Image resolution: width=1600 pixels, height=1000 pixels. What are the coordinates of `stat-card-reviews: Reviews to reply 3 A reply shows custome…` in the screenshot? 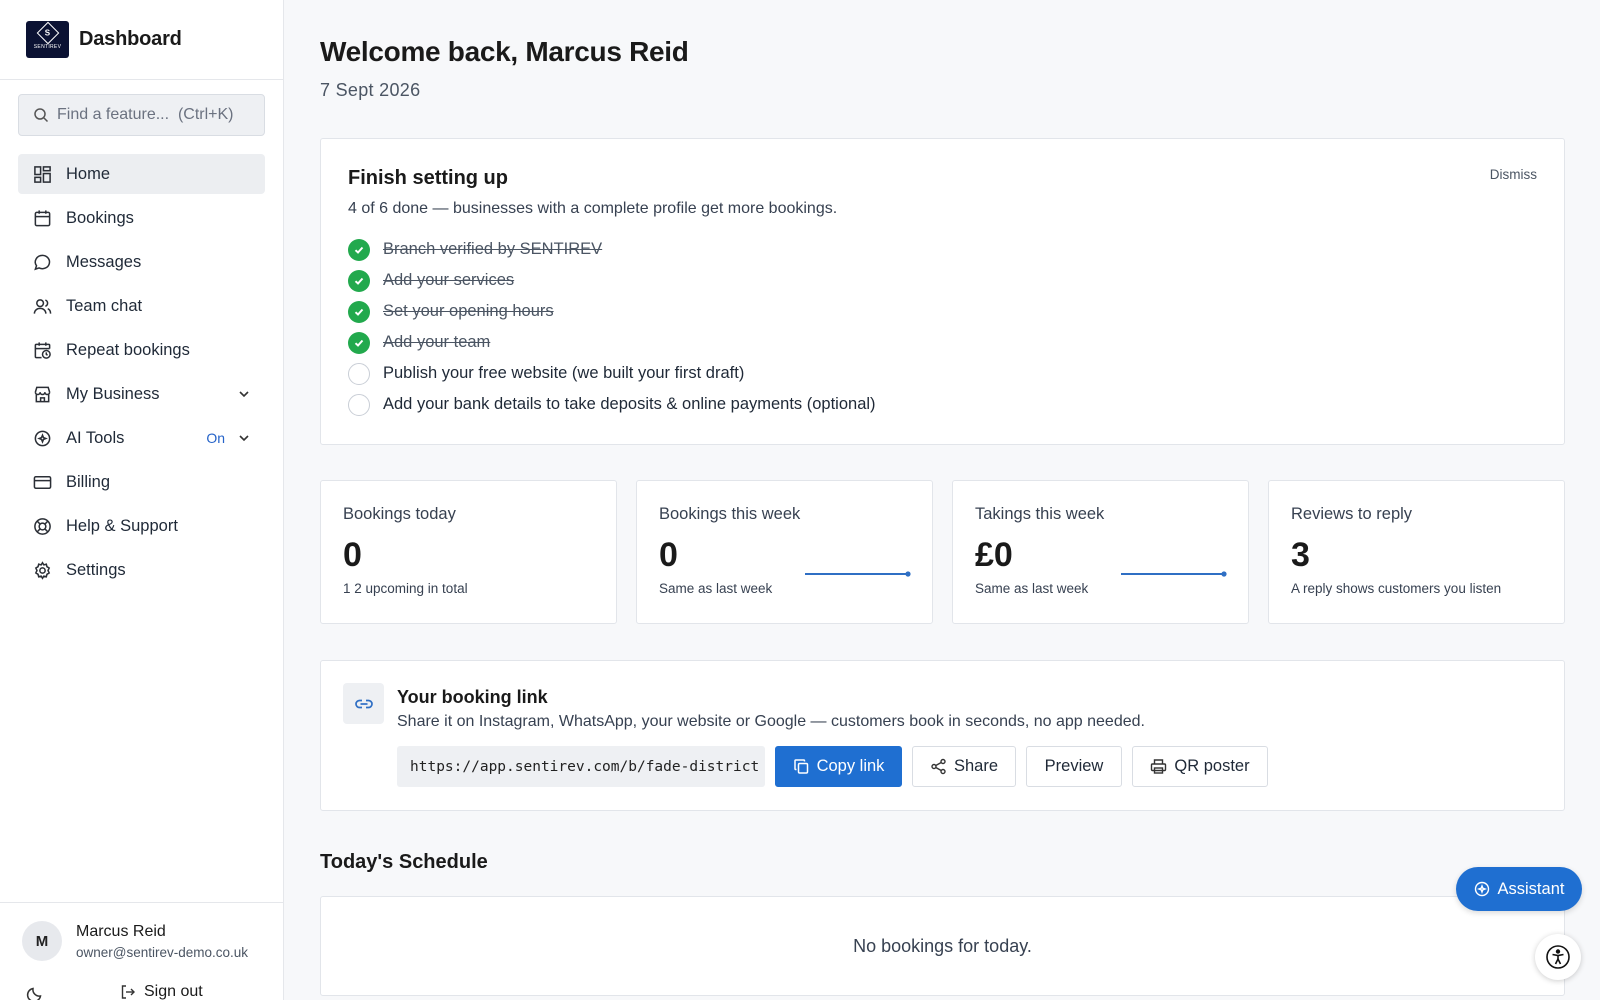 It's located at (1416, 552).